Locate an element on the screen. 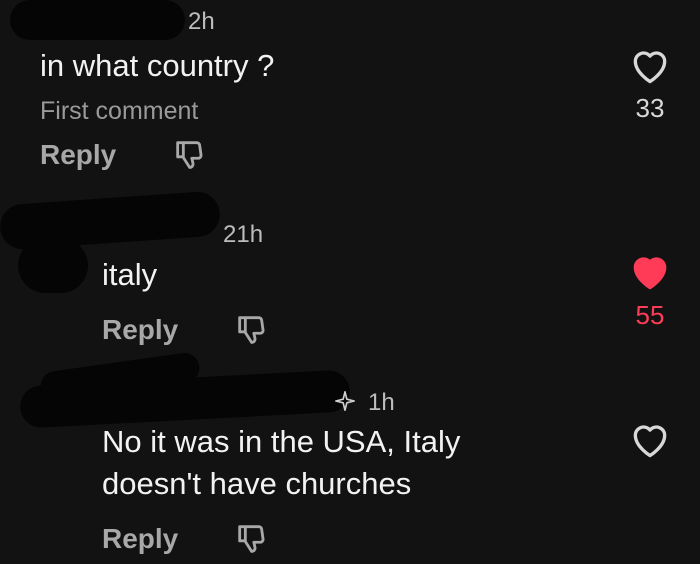 The image size is (700, 564). sparkle-icon is located at coordinates (345, 401).